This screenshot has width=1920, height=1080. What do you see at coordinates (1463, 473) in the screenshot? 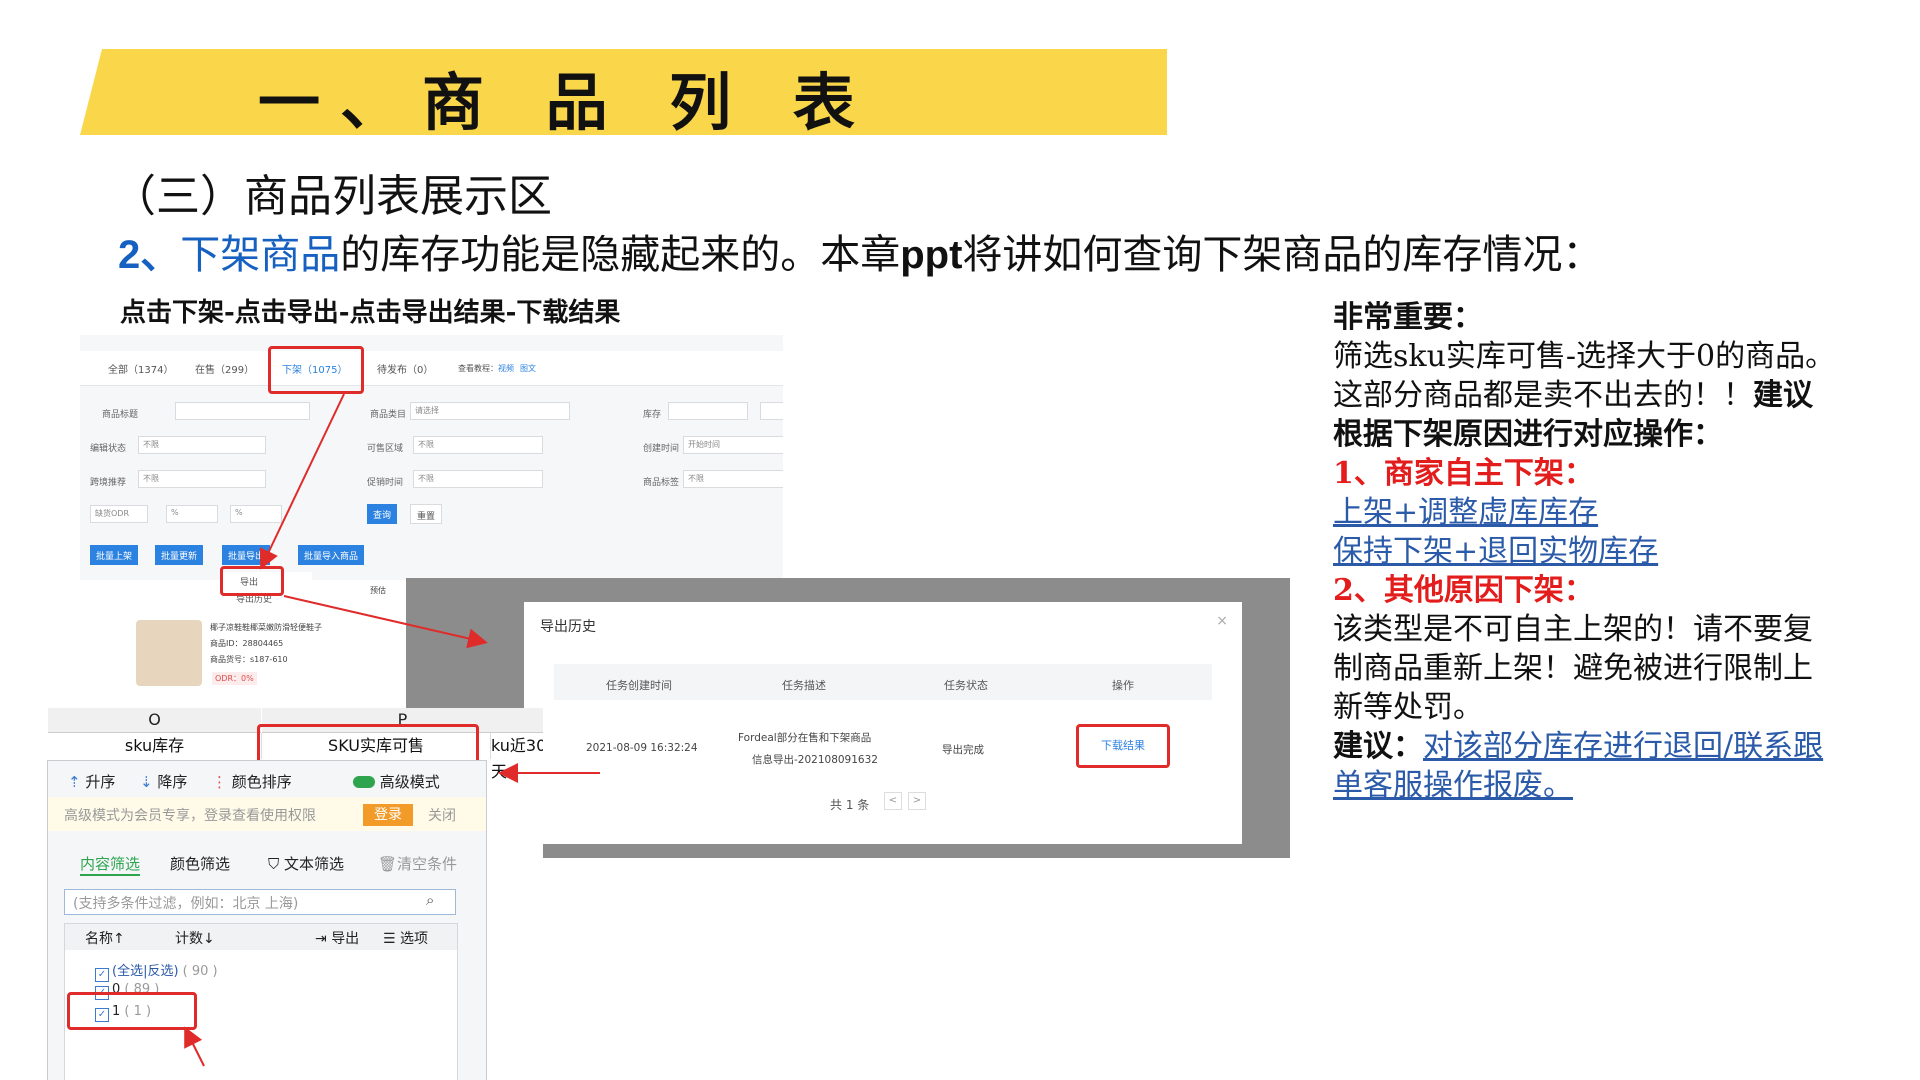
I see `note-line-5: 1、商家自主下架：` at bounding box center [1463, 473].